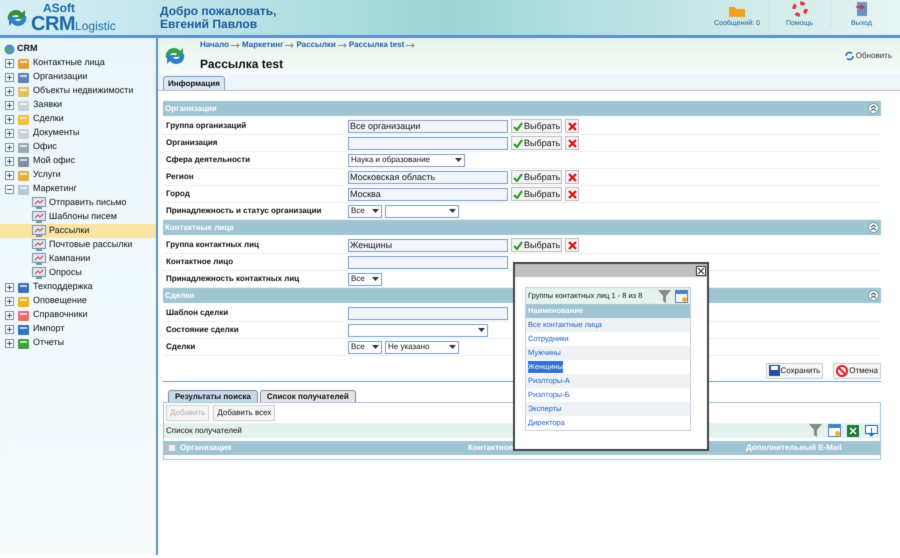  Describe the element at coordinates (78, 315) in the screenshot. I see `tree-item: Справочники` at that location.